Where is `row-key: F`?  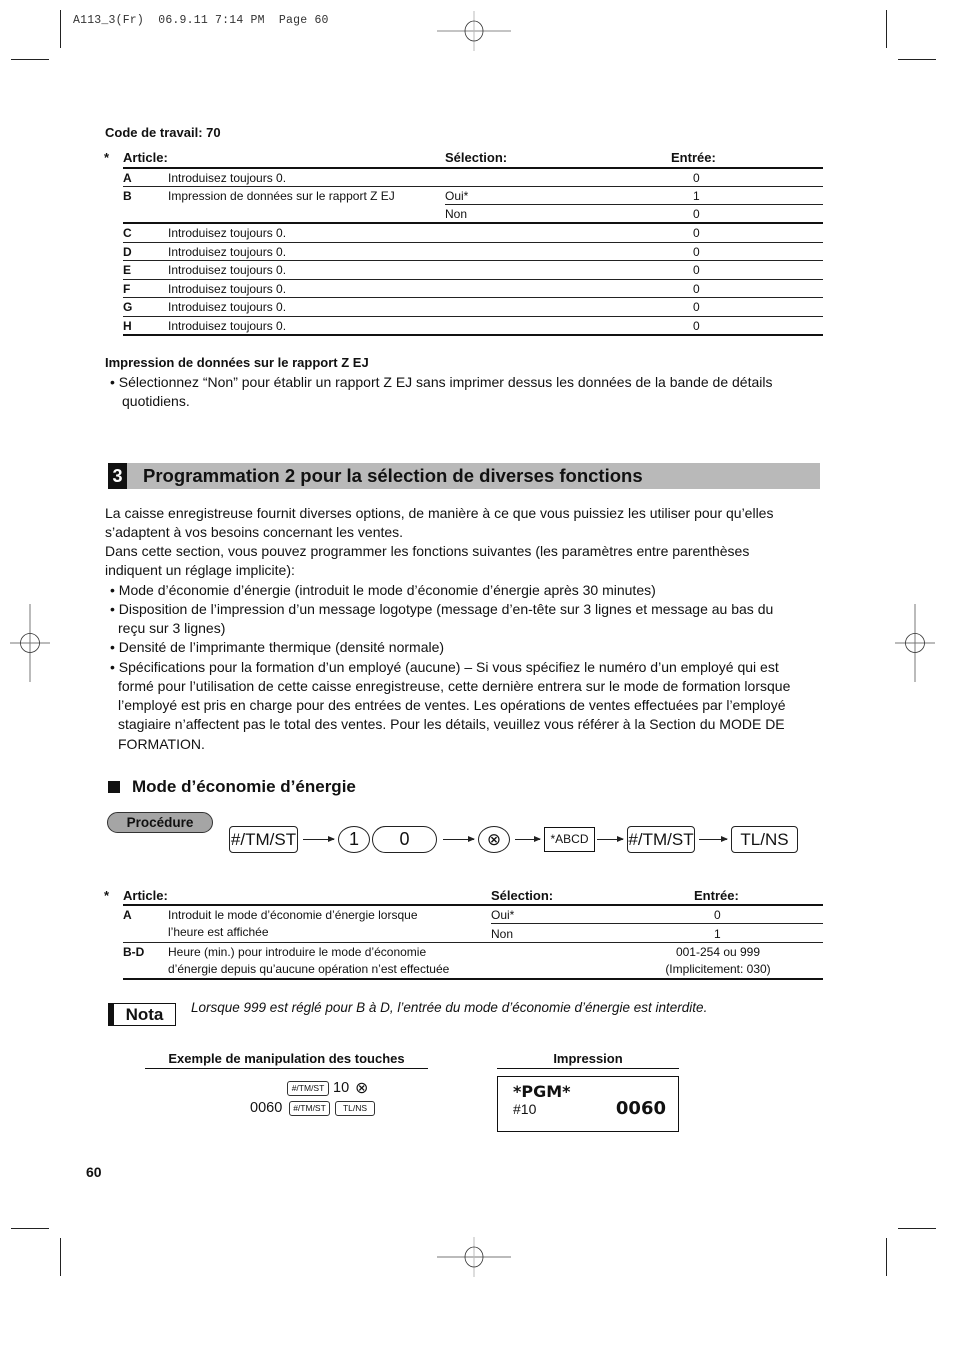
row-key: F is located at coordinates (127, 288).